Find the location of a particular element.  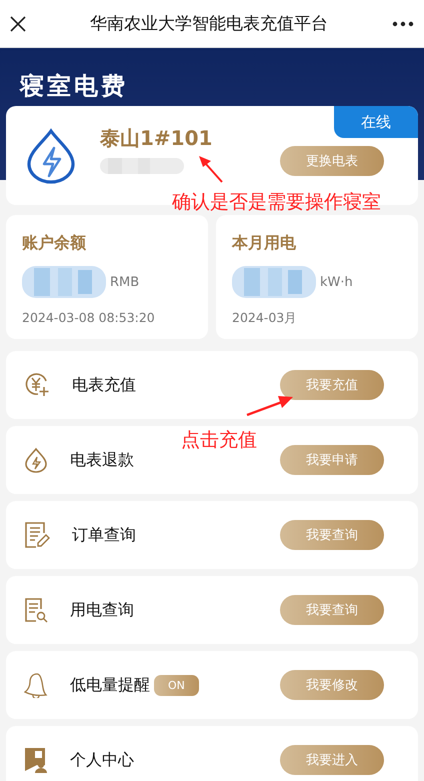

stat-time: 2024-03-08 08:53:20 is located at coordinates (89, 317).